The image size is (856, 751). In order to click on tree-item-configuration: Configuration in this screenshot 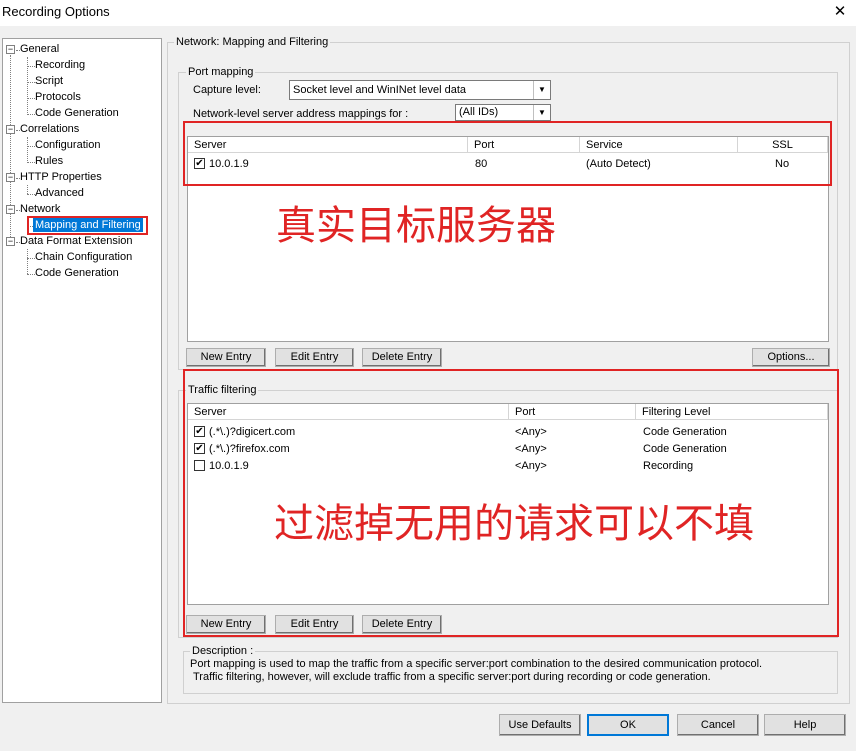, I will do `click(67, 145)`.